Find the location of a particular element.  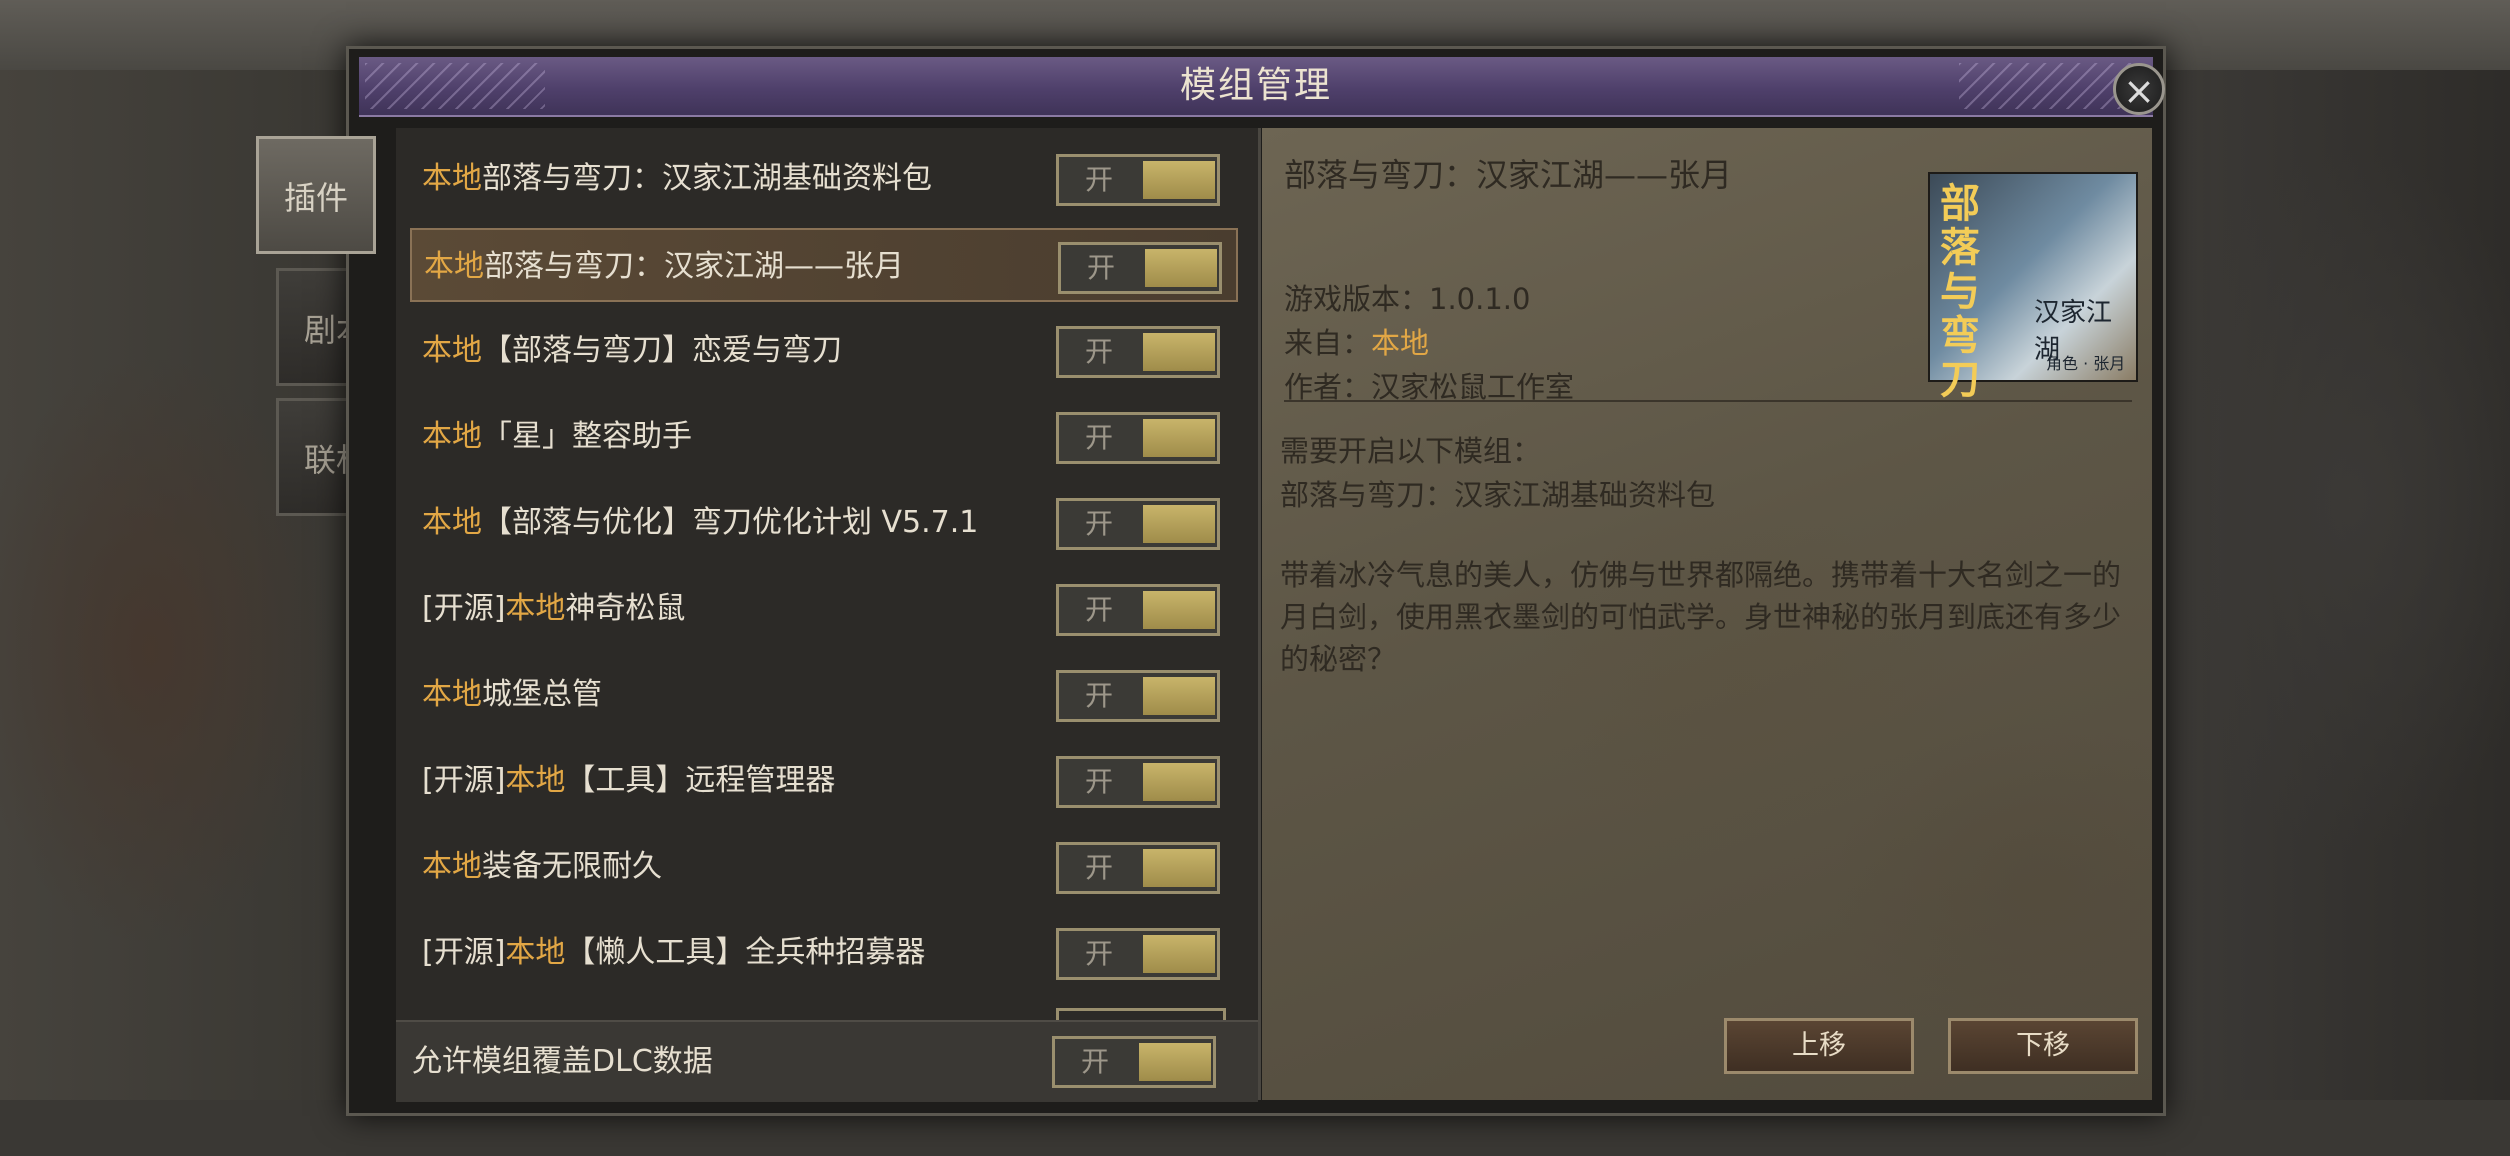

mod-name: 神奇松鼠 is located at coordinates (625, 608).